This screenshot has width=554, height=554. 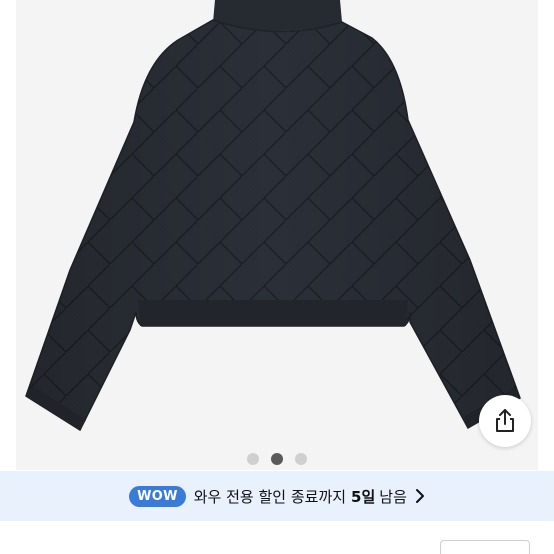 I want to click on wow-badge: WOW, so click(x=157, y=496).